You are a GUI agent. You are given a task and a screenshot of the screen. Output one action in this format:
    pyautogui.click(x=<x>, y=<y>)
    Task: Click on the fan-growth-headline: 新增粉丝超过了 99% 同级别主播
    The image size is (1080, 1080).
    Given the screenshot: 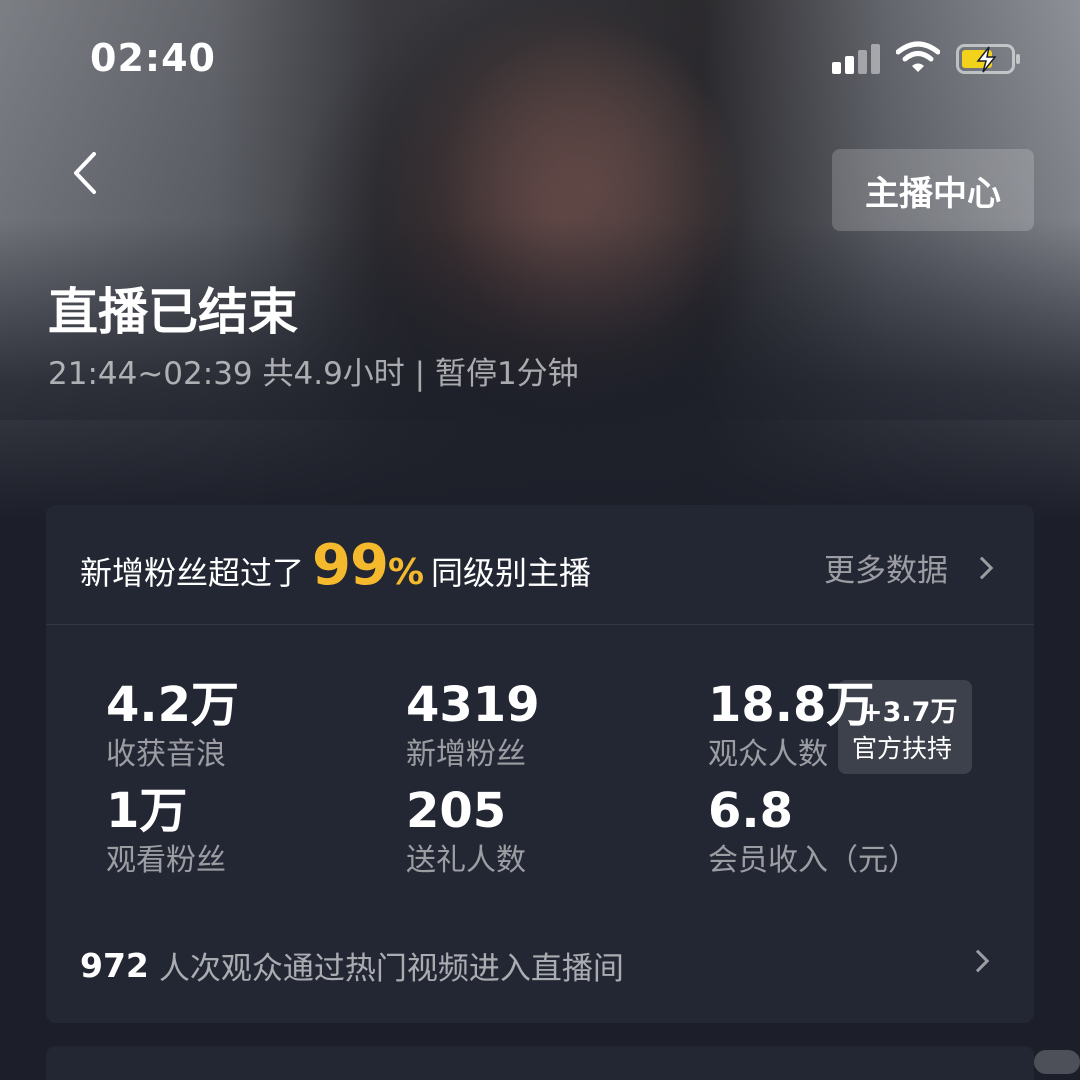 What is the action you would take?
    pyautogui.click(x=335, y=565)
    